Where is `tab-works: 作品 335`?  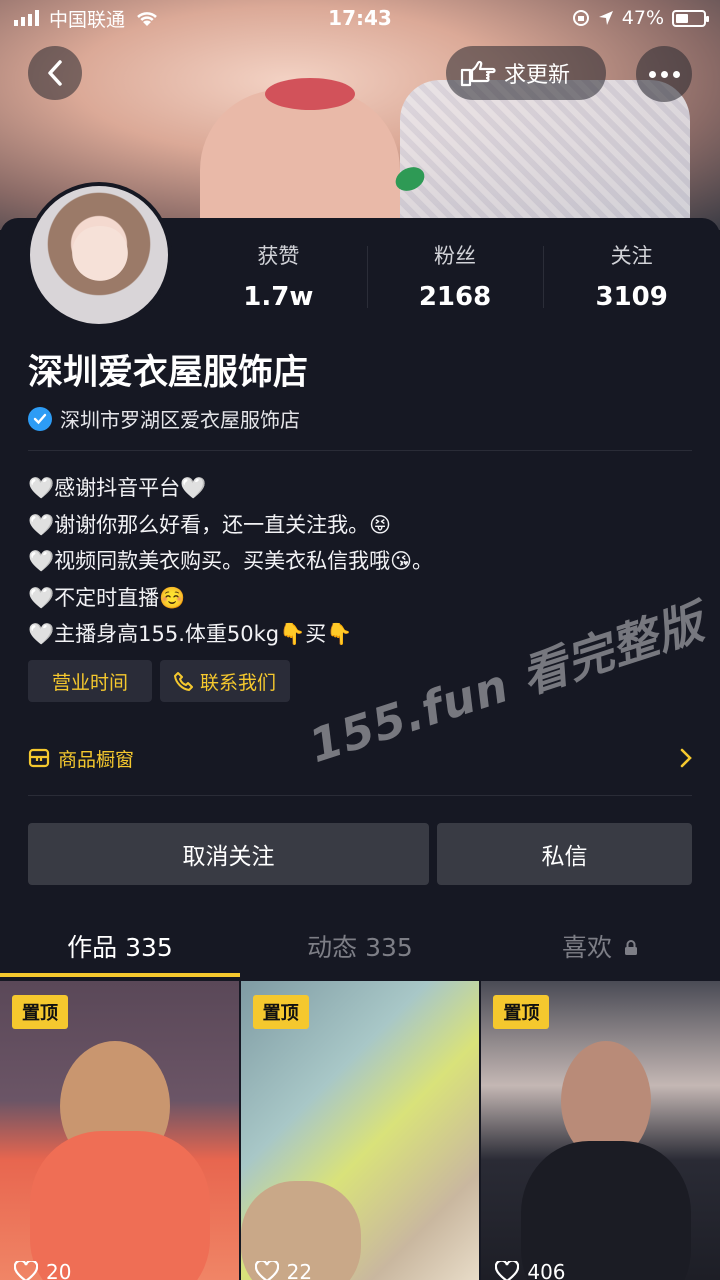 tab-works: 作品 335 is located at coordinates (120, 946).